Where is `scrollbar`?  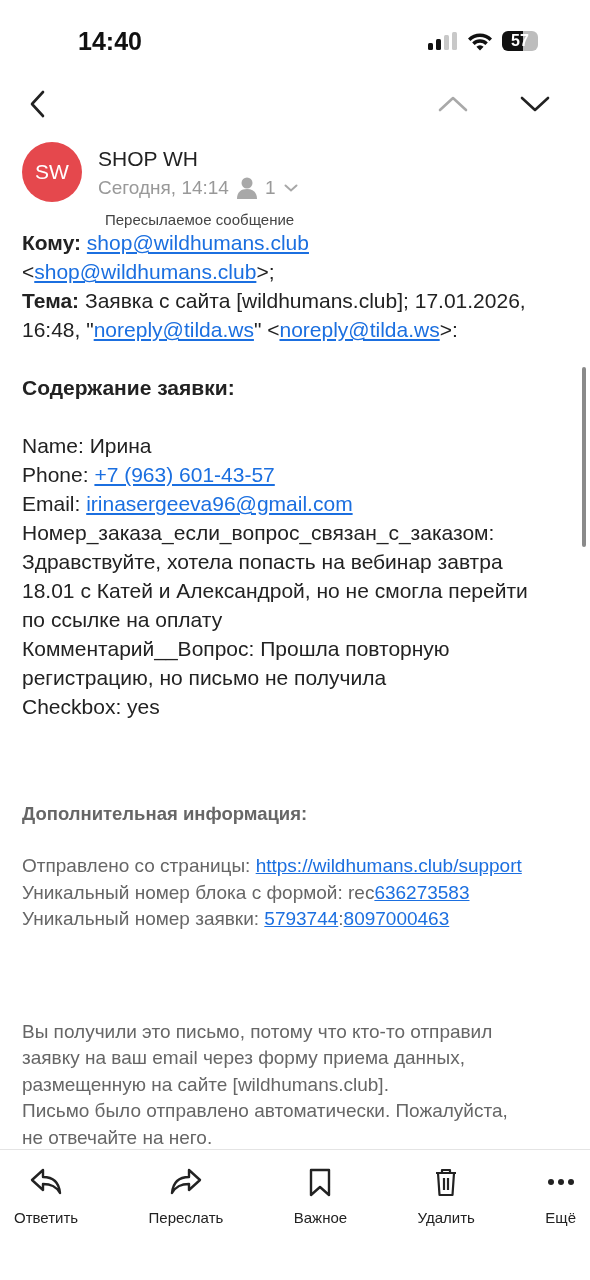 scrollbar is located at coordinates (584, 457).